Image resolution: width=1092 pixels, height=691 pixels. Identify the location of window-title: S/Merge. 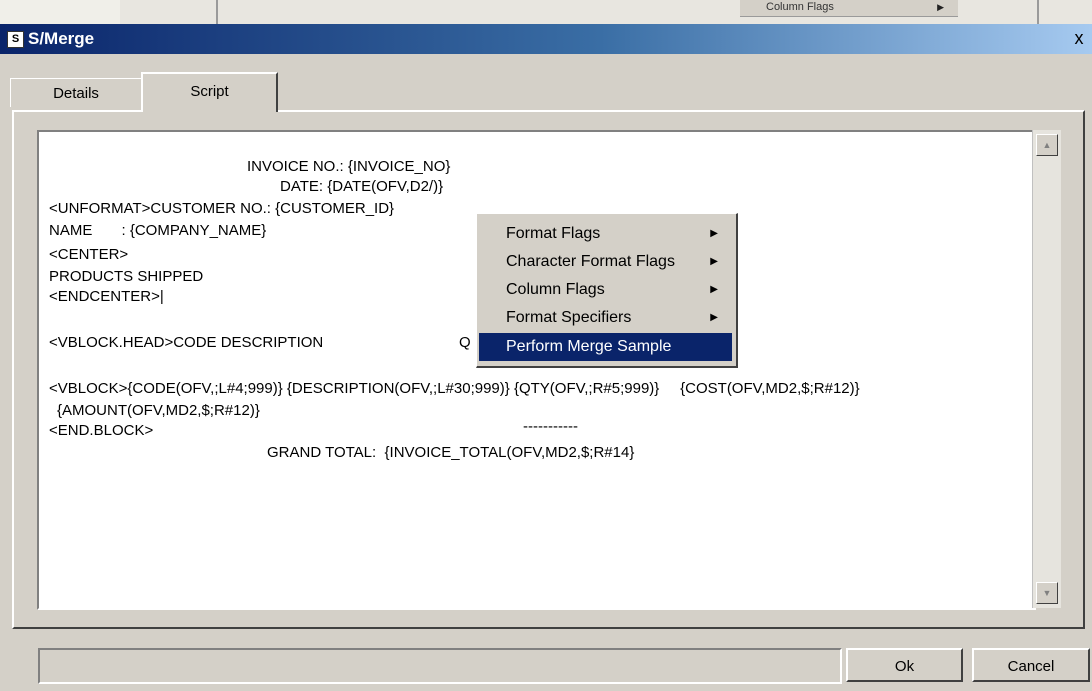
(61, 38).